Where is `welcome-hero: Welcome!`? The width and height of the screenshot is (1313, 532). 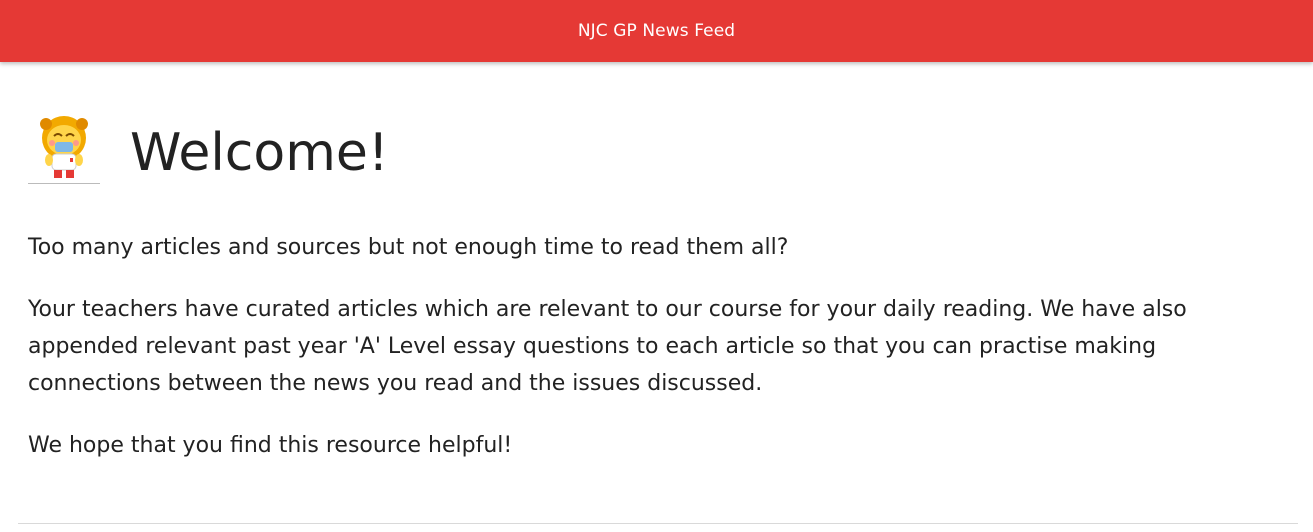 welcome-hero: Welcome! is located at coordinates (208, 149).